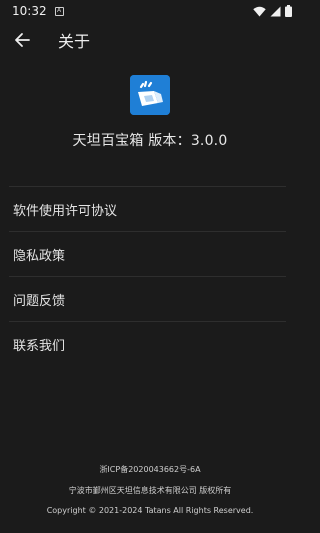  What do you see at coordinates (147, 209) in the screenshot?
I see `menu-item-license: 软件使用许可协议` at bounding box center [147, 209].